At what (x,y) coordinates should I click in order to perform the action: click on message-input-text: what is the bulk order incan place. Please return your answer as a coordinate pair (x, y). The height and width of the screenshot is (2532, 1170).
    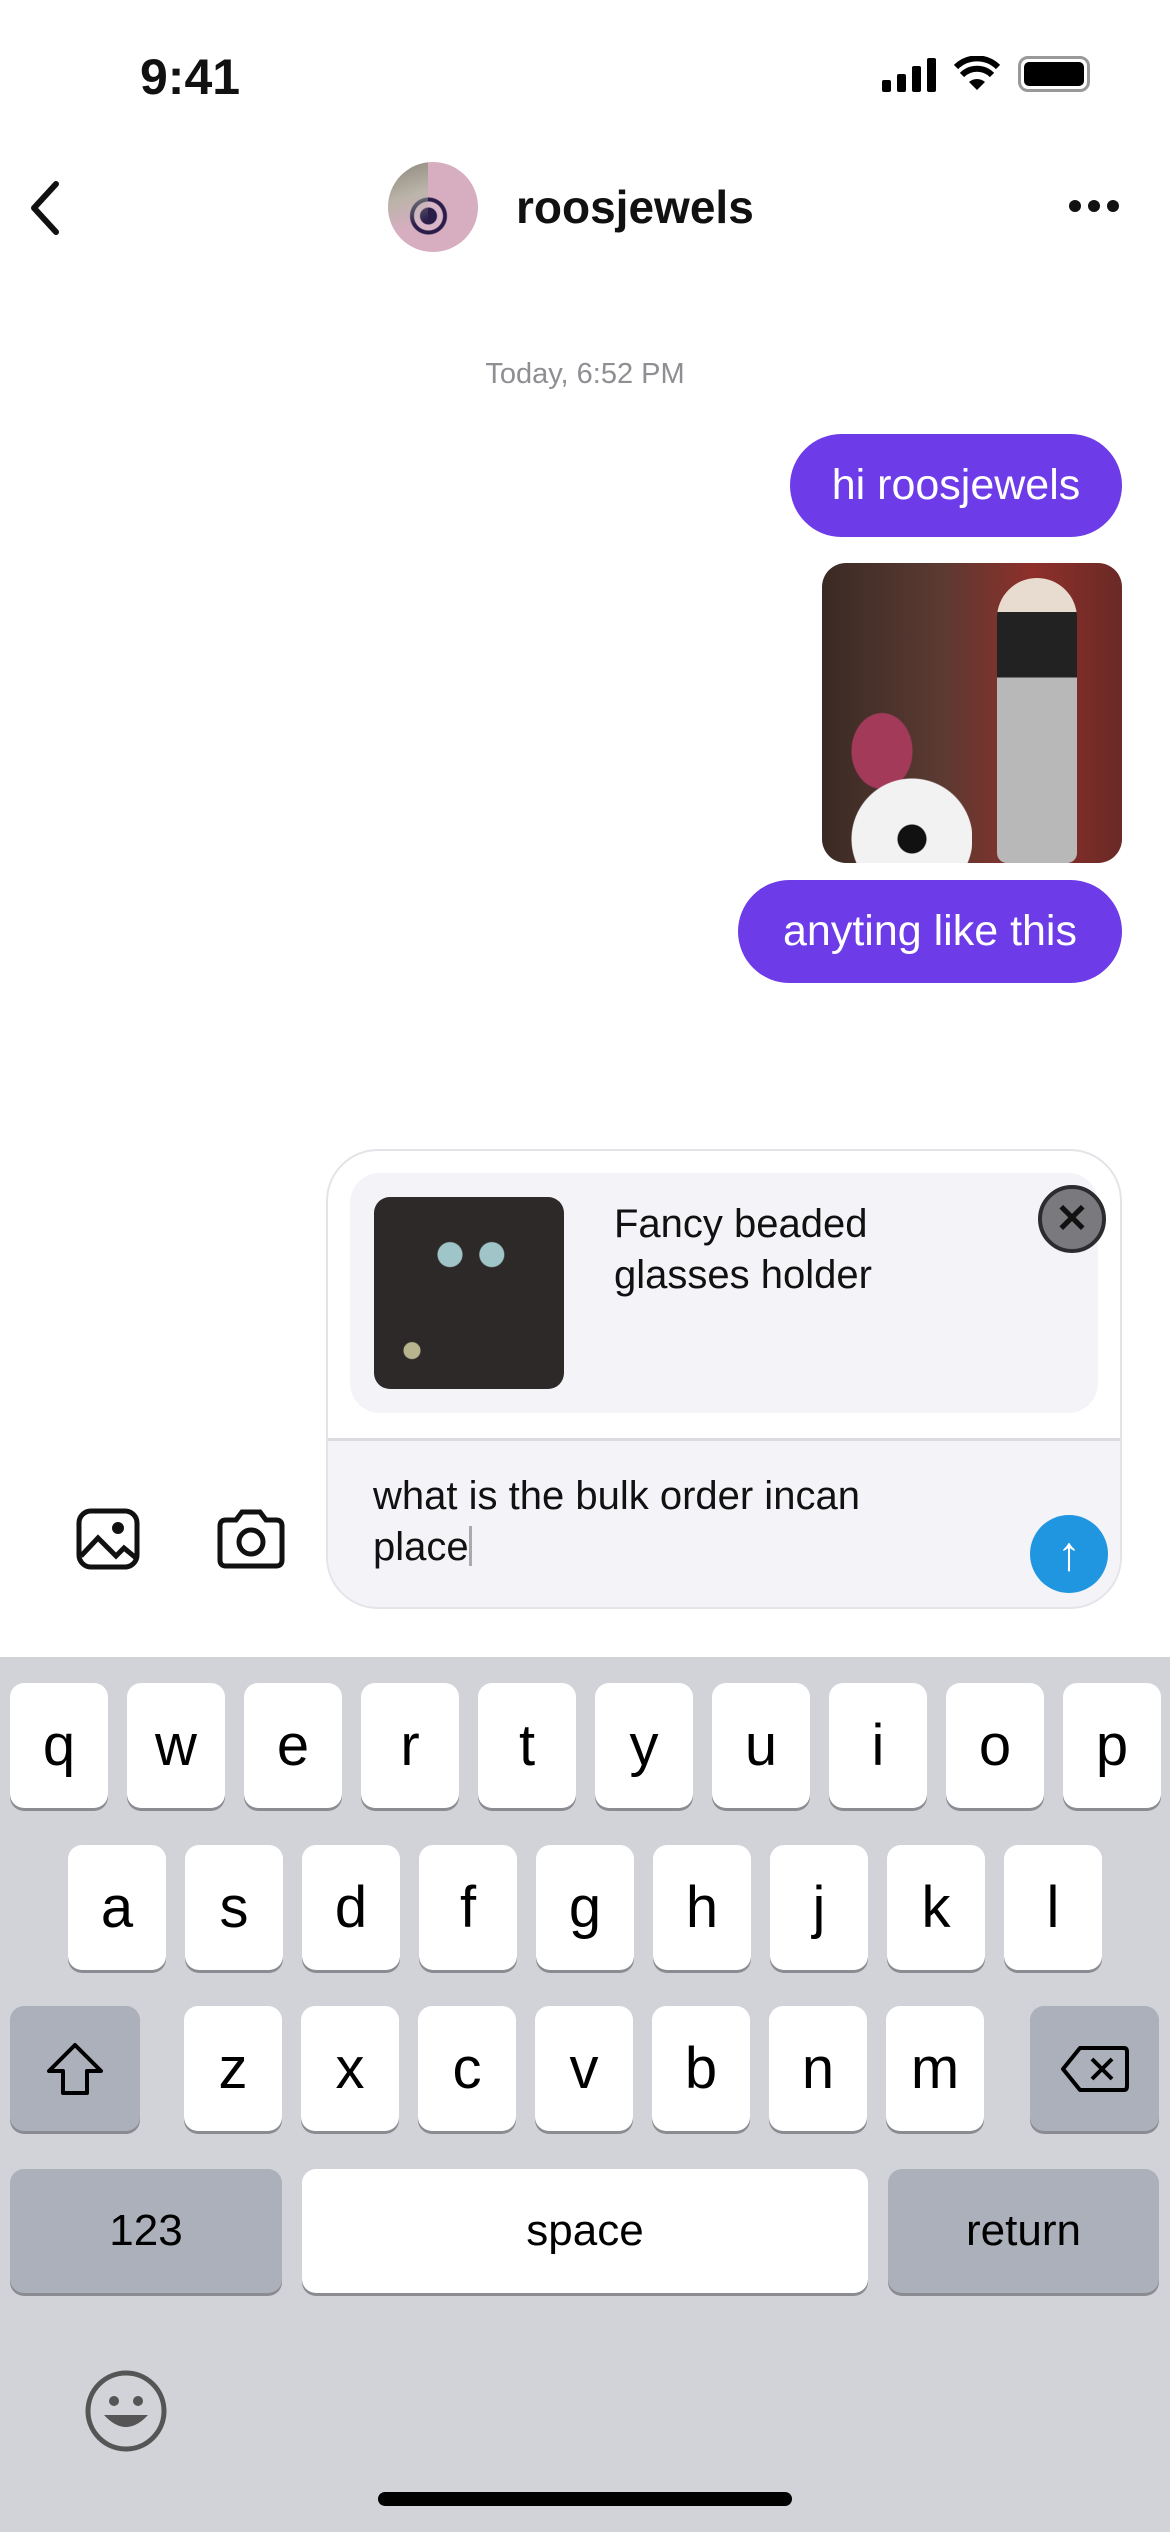
    Looking at the image, I should click on (616, 1521).